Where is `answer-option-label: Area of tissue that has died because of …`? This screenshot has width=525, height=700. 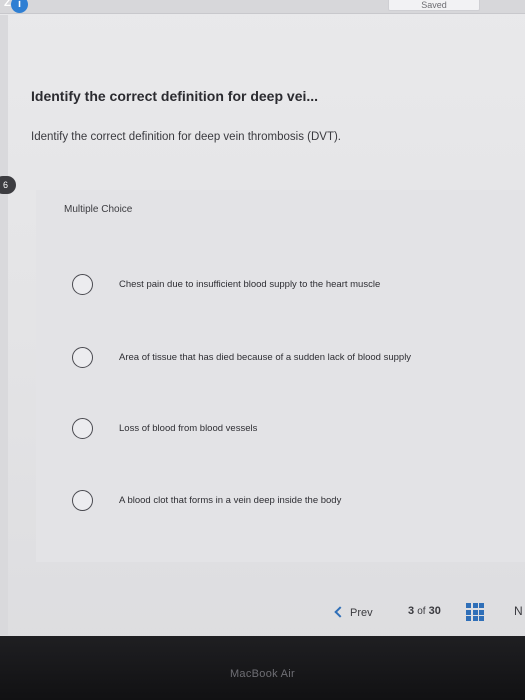
answer-option-label: Area of tissue that has died because of … is located at coordinates (265, 357).